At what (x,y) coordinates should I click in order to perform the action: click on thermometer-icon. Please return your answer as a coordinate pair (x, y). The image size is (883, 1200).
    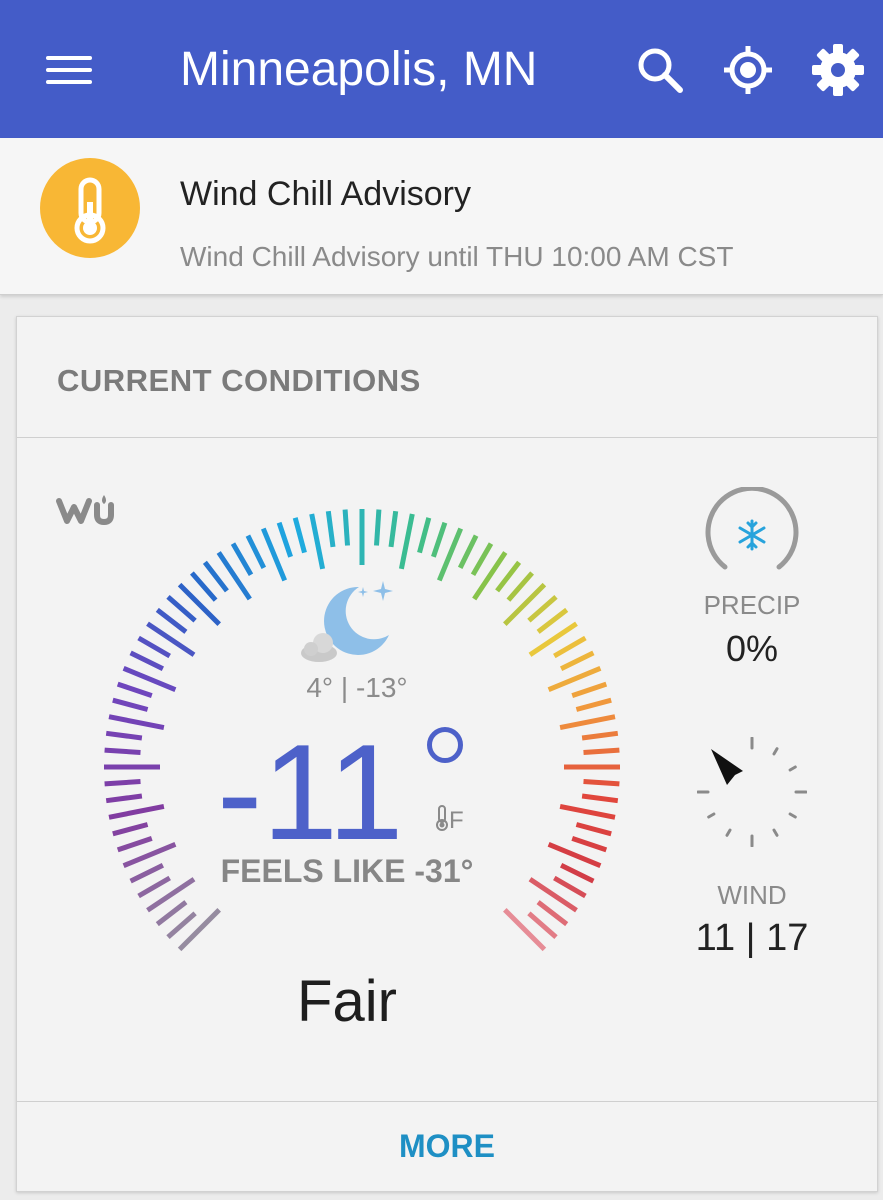
    Looking at the image, I should click on (90, 208).